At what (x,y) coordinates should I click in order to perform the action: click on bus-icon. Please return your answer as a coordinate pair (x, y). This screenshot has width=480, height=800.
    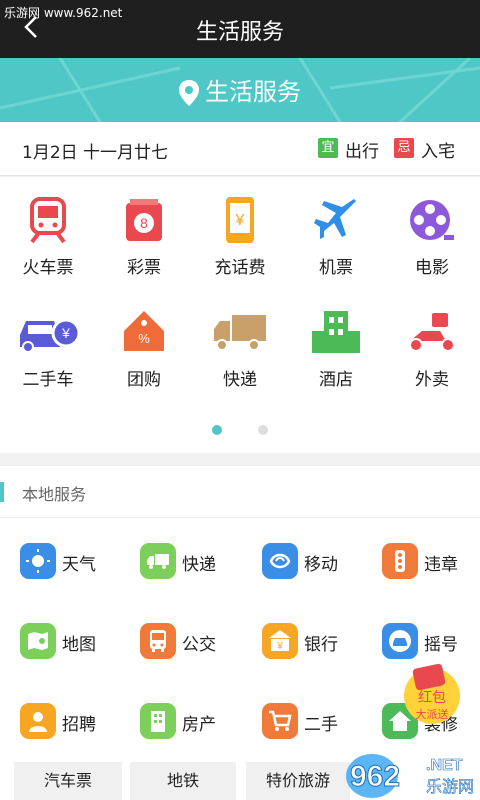
    Looking at the image, I should click on (158, 641).